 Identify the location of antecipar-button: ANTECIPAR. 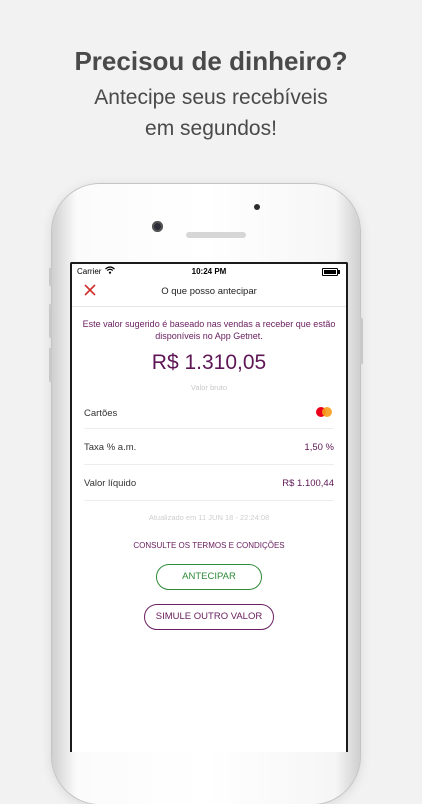
(209, 577).